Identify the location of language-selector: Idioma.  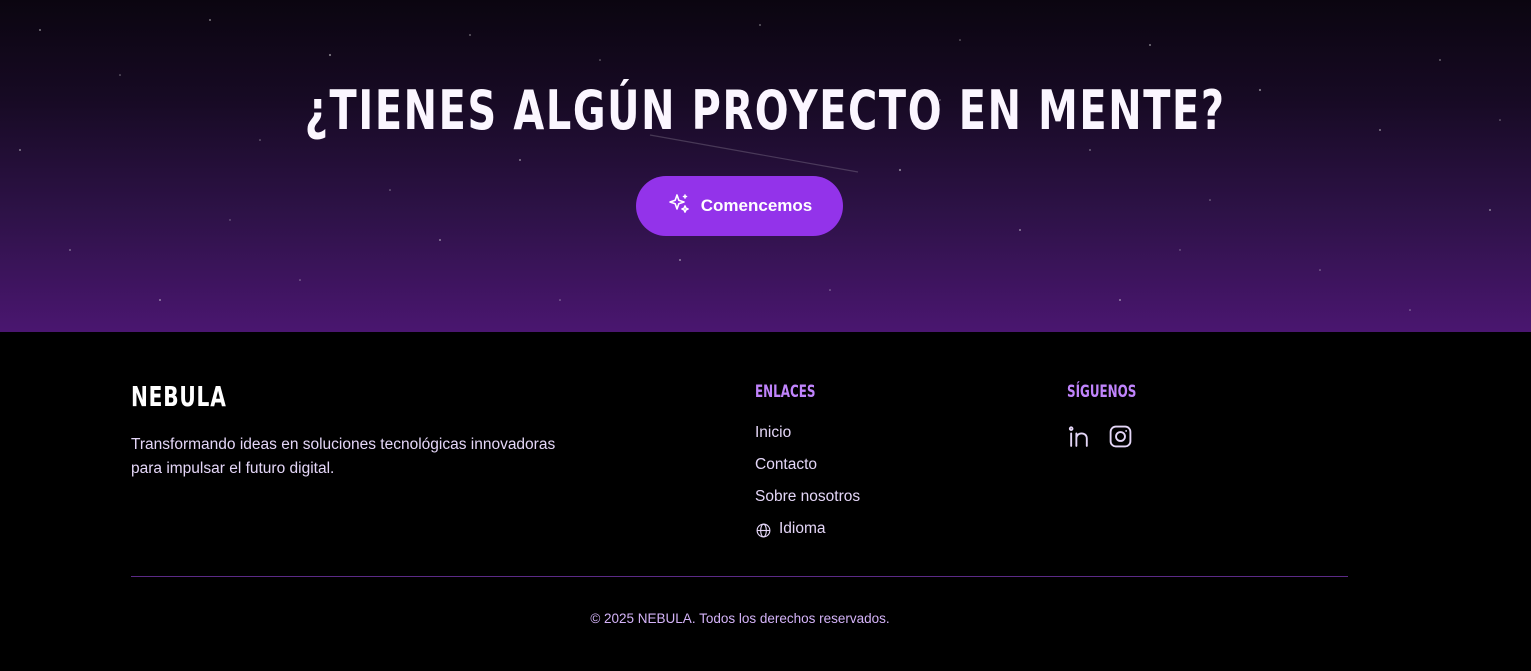
(807, 536).